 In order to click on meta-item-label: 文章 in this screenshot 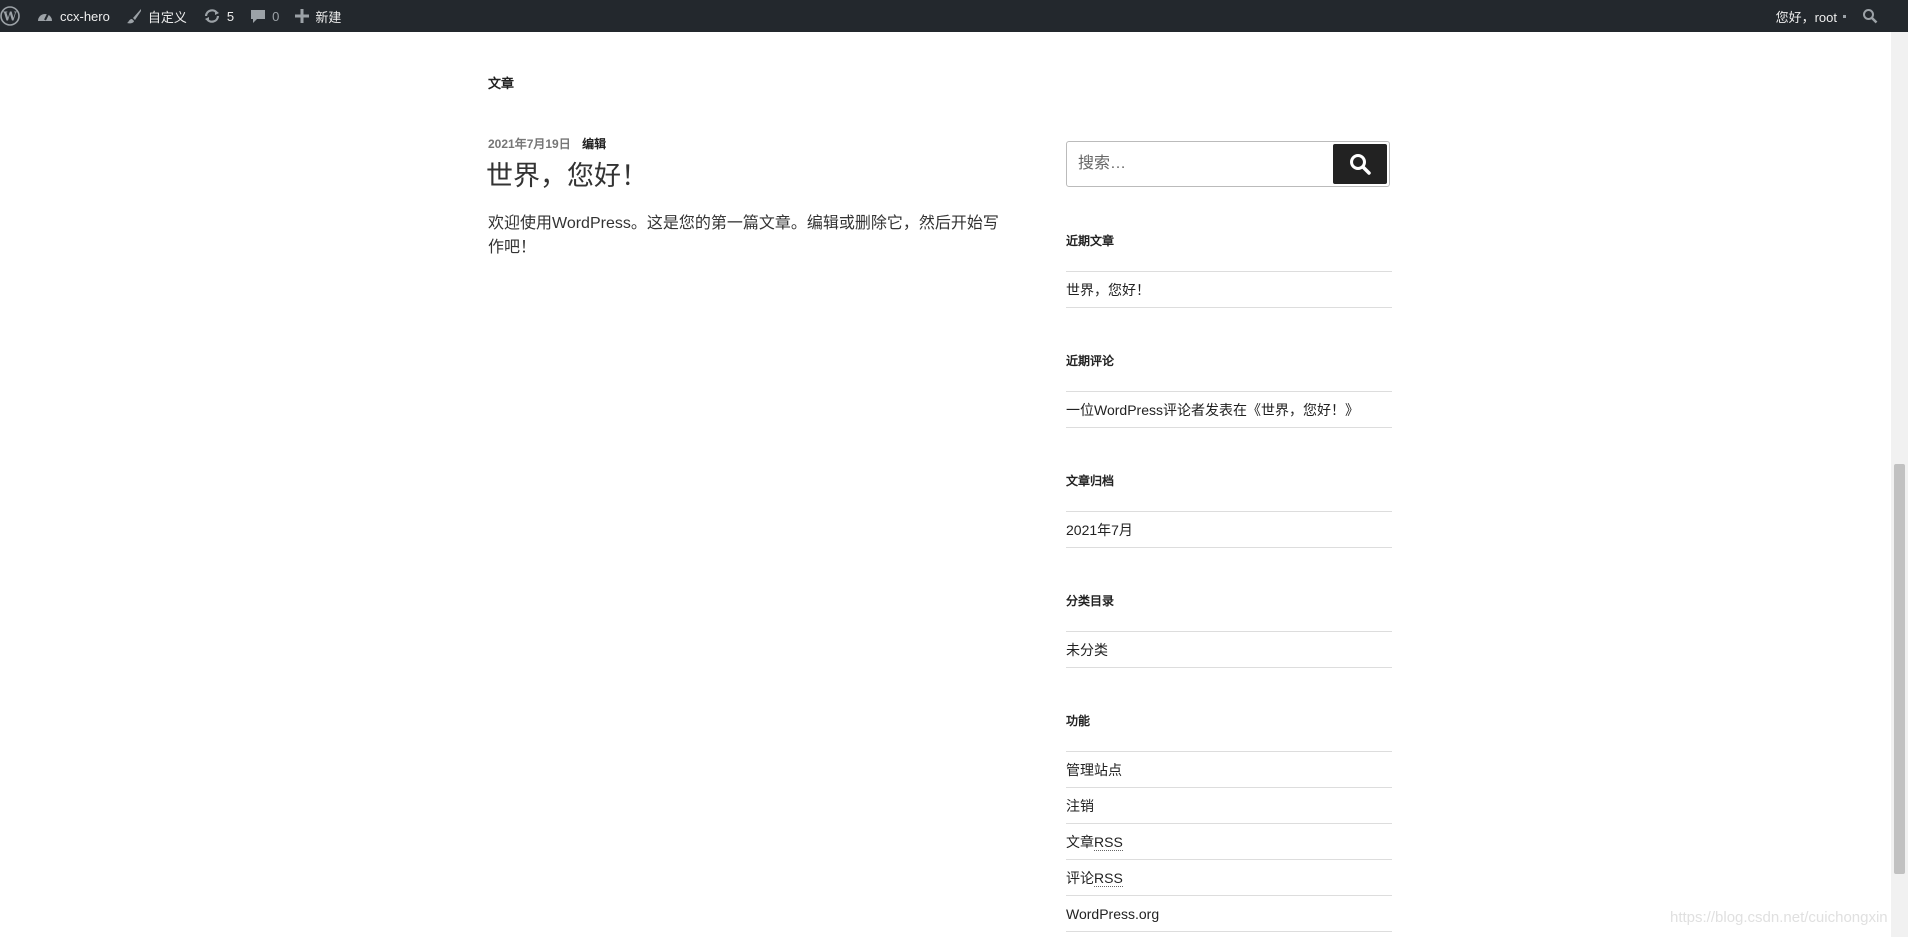, I will do `click(1080, 842)`.